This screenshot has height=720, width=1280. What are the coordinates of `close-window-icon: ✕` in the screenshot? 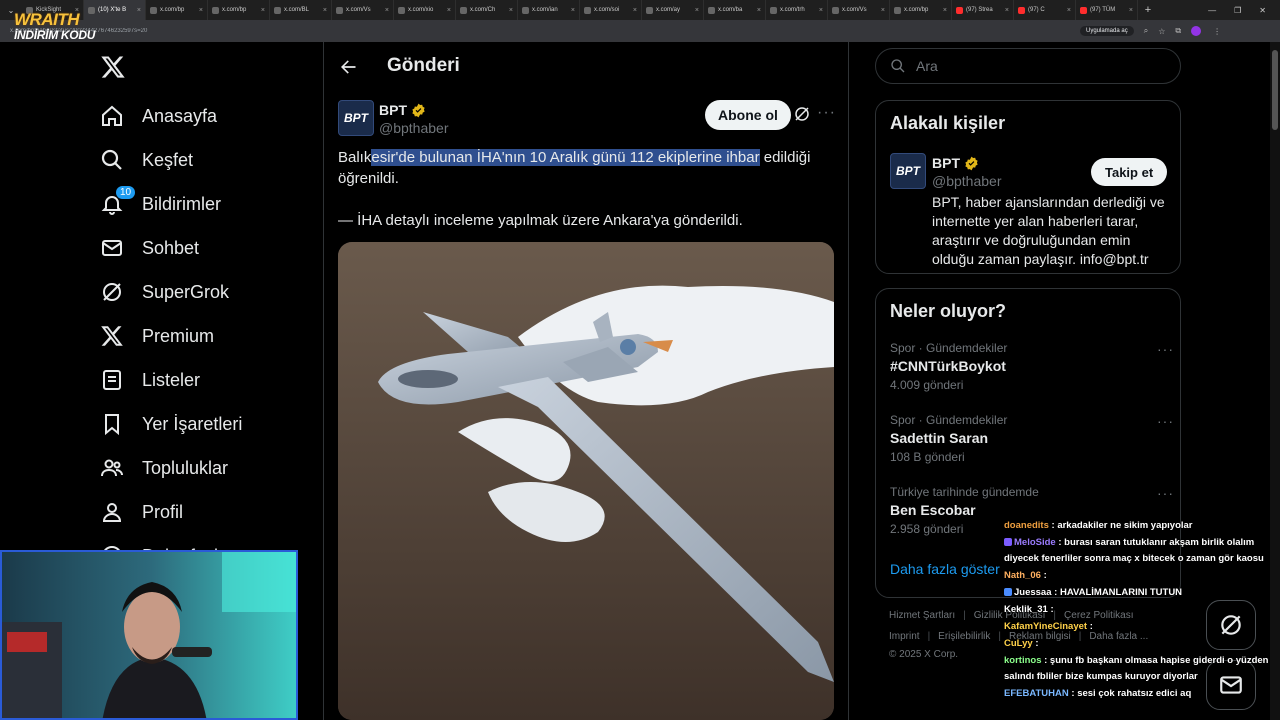 It's located at (1262, 10).